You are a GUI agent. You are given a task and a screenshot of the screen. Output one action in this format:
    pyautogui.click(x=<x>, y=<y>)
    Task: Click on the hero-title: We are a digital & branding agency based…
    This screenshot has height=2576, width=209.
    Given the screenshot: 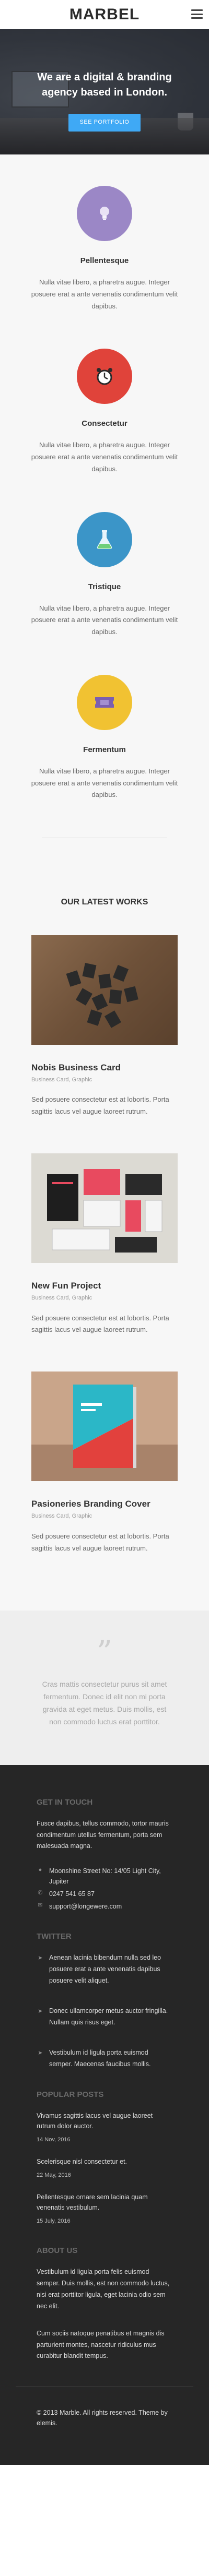 What is the action you would take?
    pyautogui.click(x=104, y=84)
    